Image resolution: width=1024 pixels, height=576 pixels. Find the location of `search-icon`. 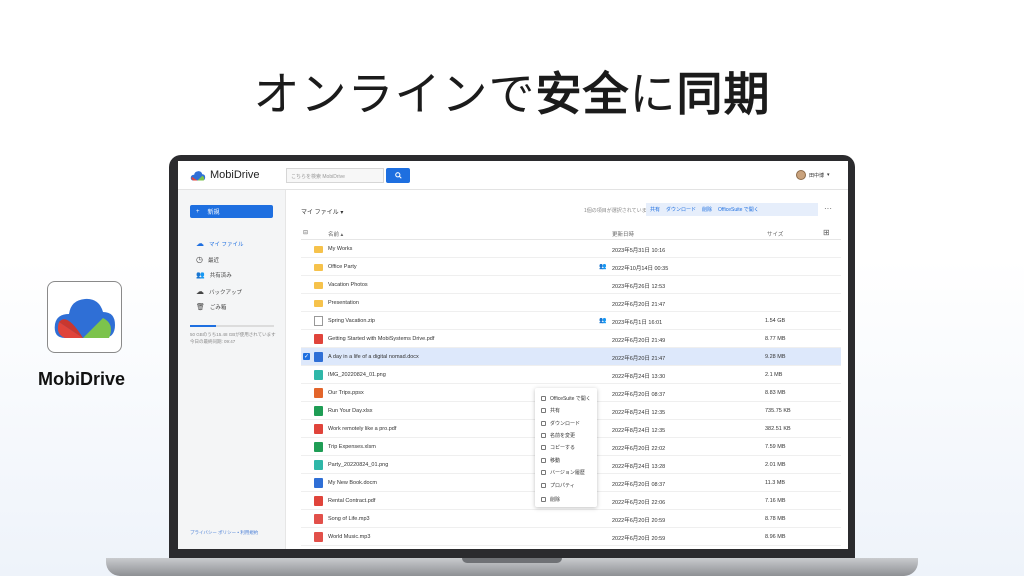

search-icon is located at coordinates (398, 175).